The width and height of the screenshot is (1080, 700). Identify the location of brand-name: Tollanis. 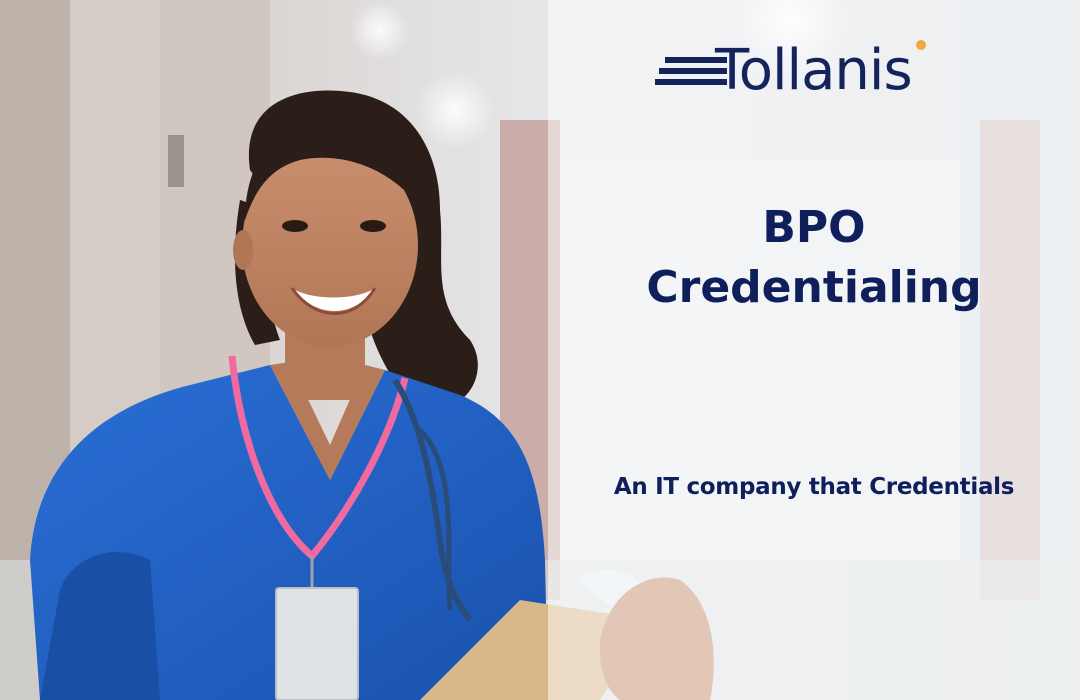
(814, 70).